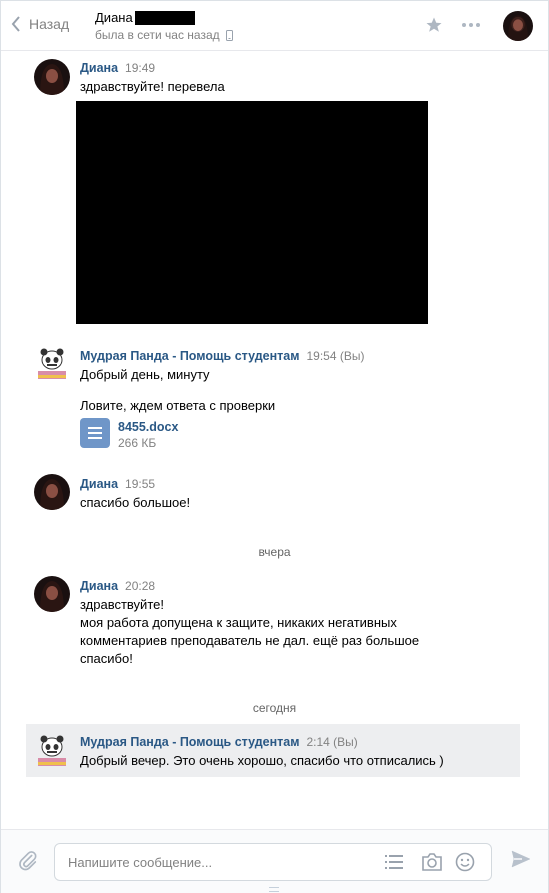 This screenshot has width=549, height=893. What do you see at coordinates (106, 658) in the screenshot?
I see `message-text: спасибо!` at bounding box center [106, 658].